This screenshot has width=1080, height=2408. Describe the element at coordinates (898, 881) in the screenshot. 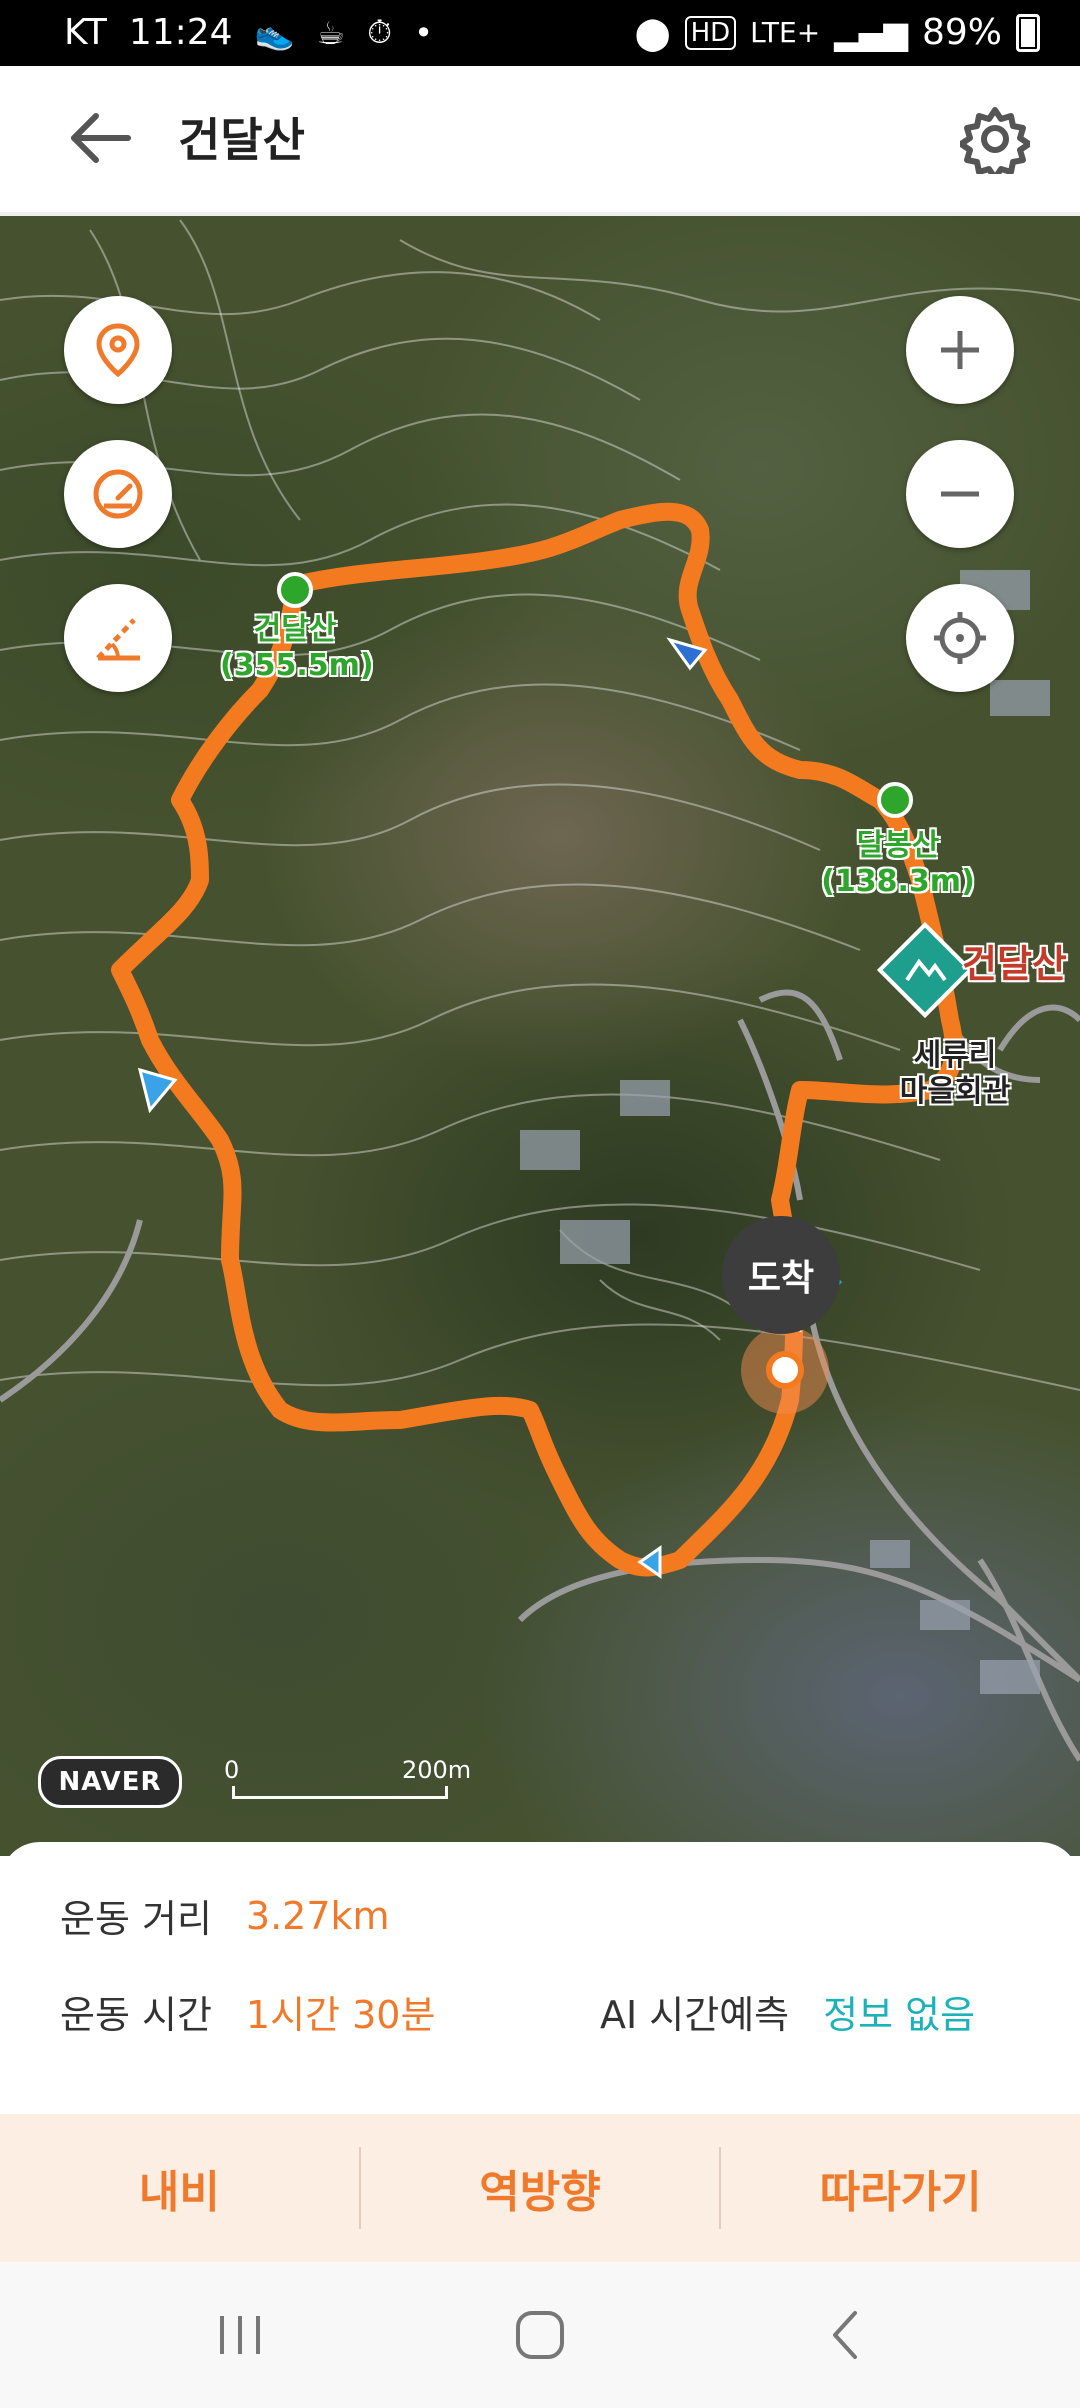

I see `peak-elevation: (138.3m)` at that location.